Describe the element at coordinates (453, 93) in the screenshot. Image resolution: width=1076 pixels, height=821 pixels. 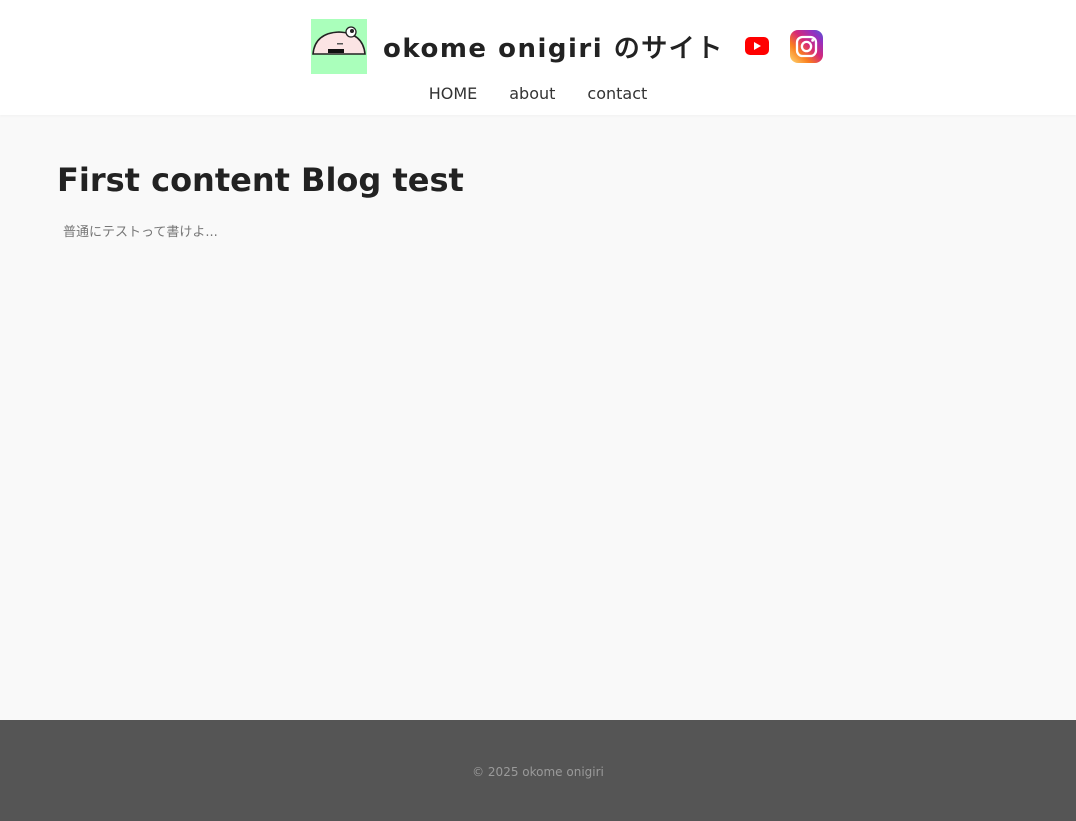
I see `nav-home: HOME` at that location.